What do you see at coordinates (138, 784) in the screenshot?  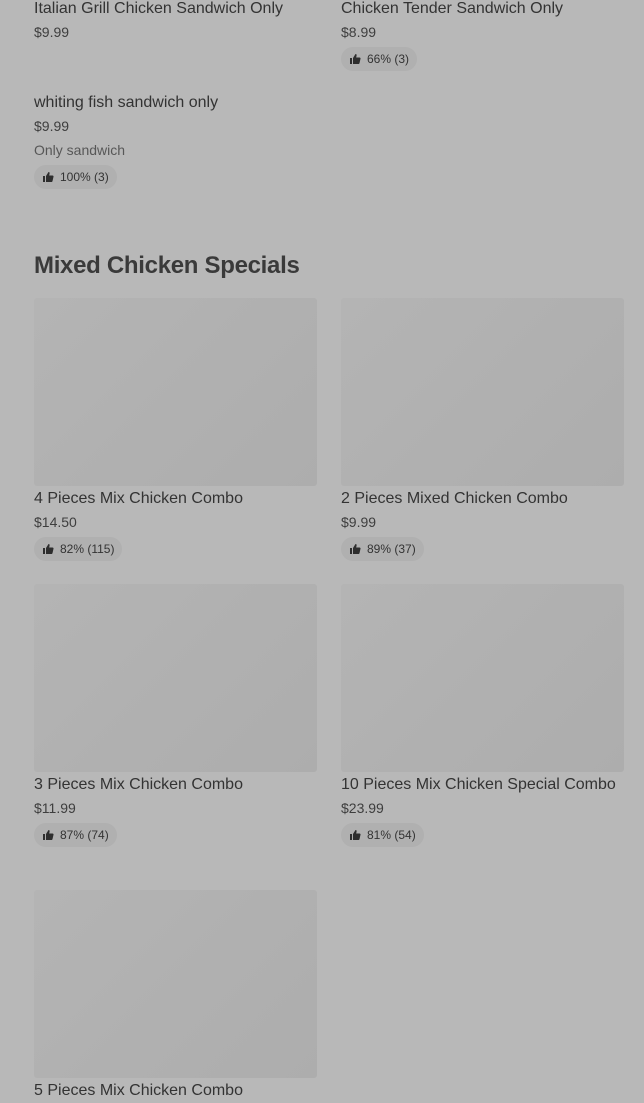 I see `item-name: 3 Pieces Mix Chicken Combo` at bounding box center [138, 784].